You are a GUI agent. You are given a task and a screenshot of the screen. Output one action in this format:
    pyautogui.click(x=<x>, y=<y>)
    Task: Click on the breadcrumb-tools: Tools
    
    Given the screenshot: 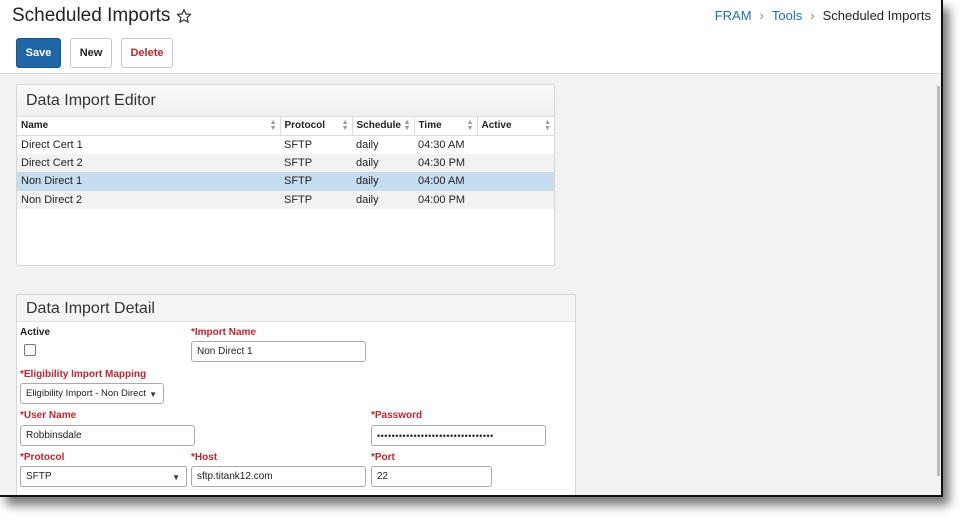 What is the action you would take?
    pyautogui.click(x=787, y=15)
    